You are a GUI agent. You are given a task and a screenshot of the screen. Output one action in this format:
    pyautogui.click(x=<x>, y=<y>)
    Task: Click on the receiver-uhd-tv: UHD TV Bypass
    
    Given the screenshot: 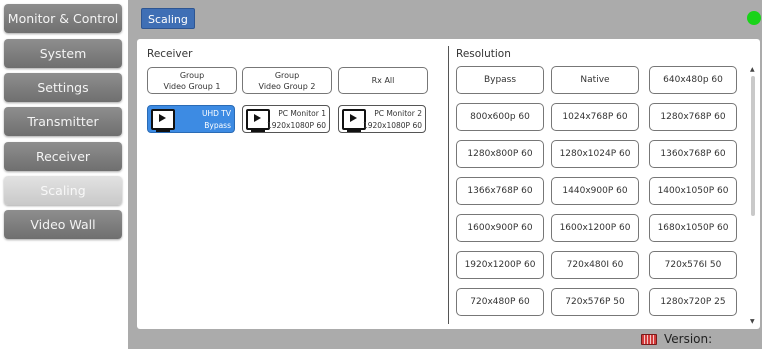 What is the action you would take?
    pyautogui.click(x=191, y=119)
    